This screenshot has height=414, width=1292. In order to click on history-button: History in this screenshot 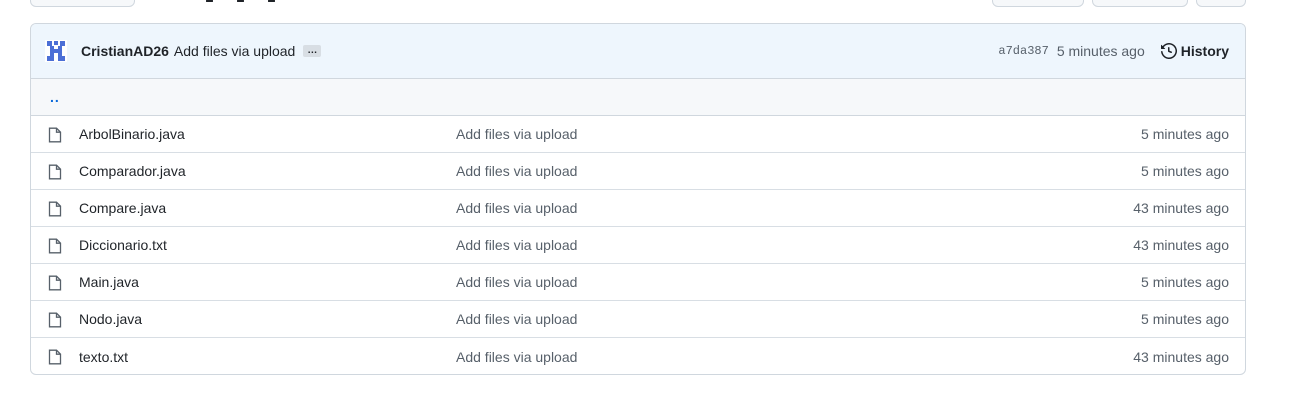, I will do `click(1194, 51)`.